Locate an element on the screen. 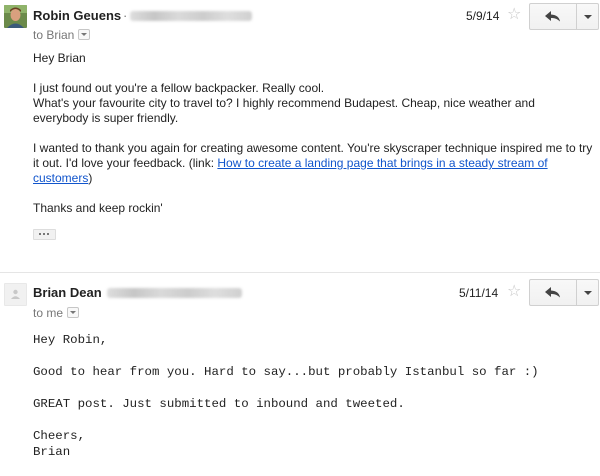  sender-name: Robin Geuens is located at coordinates (77, 15).